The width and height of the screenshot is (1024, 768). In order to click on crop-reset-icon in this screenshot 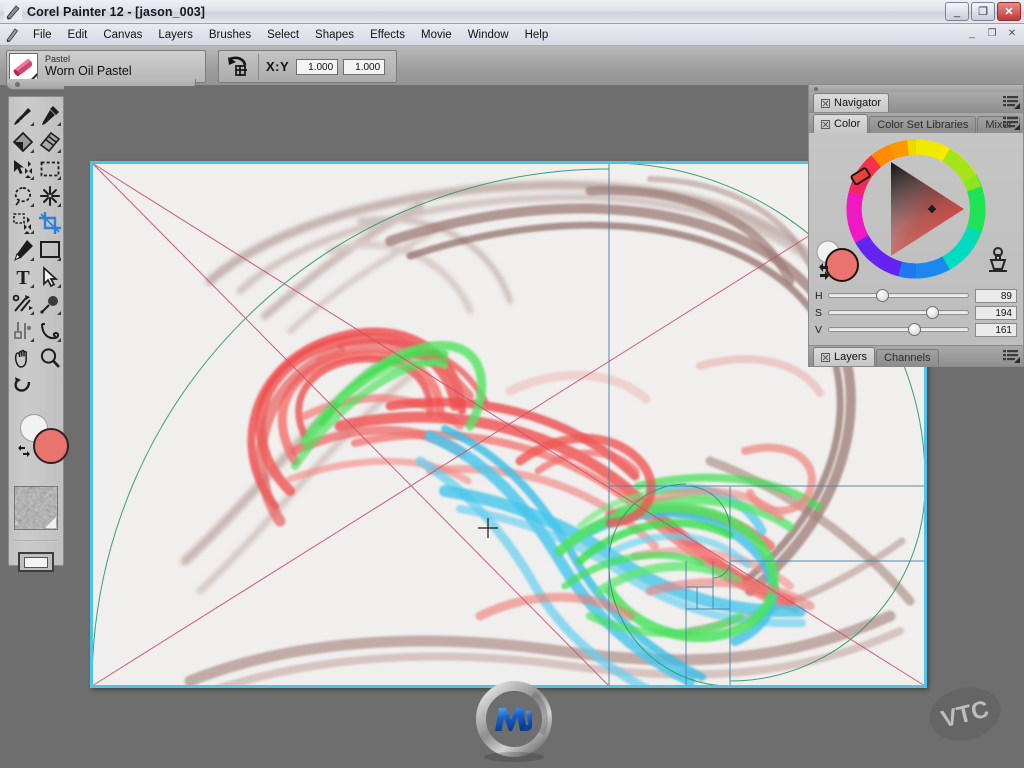, I will do `click(238, 67)`.